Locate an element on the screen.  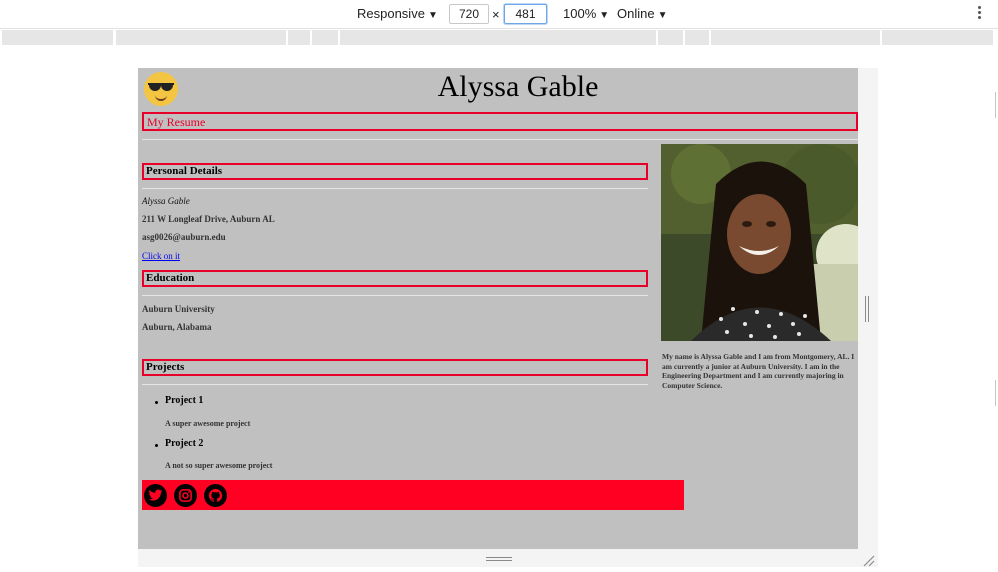
personal-email: asg0026@auburn.edu is located at coordinates (184, 237).